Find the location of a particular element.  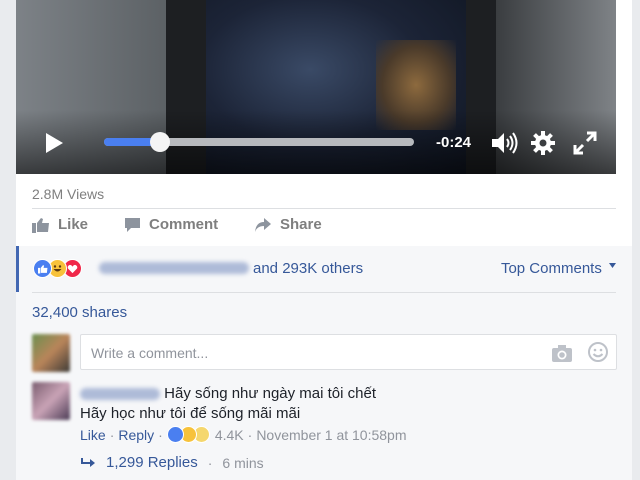

video-time-remaining: -0:24 is located at coordinates (454, 142).